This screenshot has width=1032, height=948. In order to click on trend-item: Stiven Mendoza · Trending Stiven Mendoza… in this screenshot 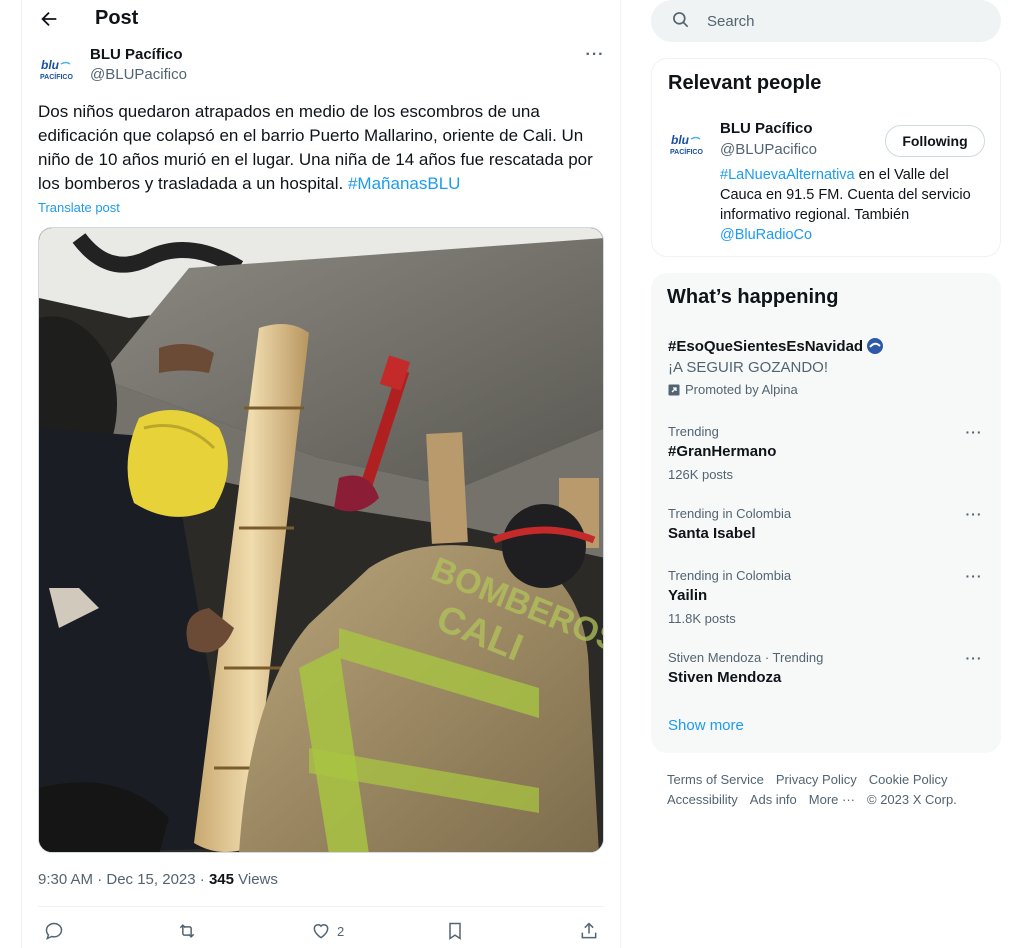, I will do `click(826, 670)`.